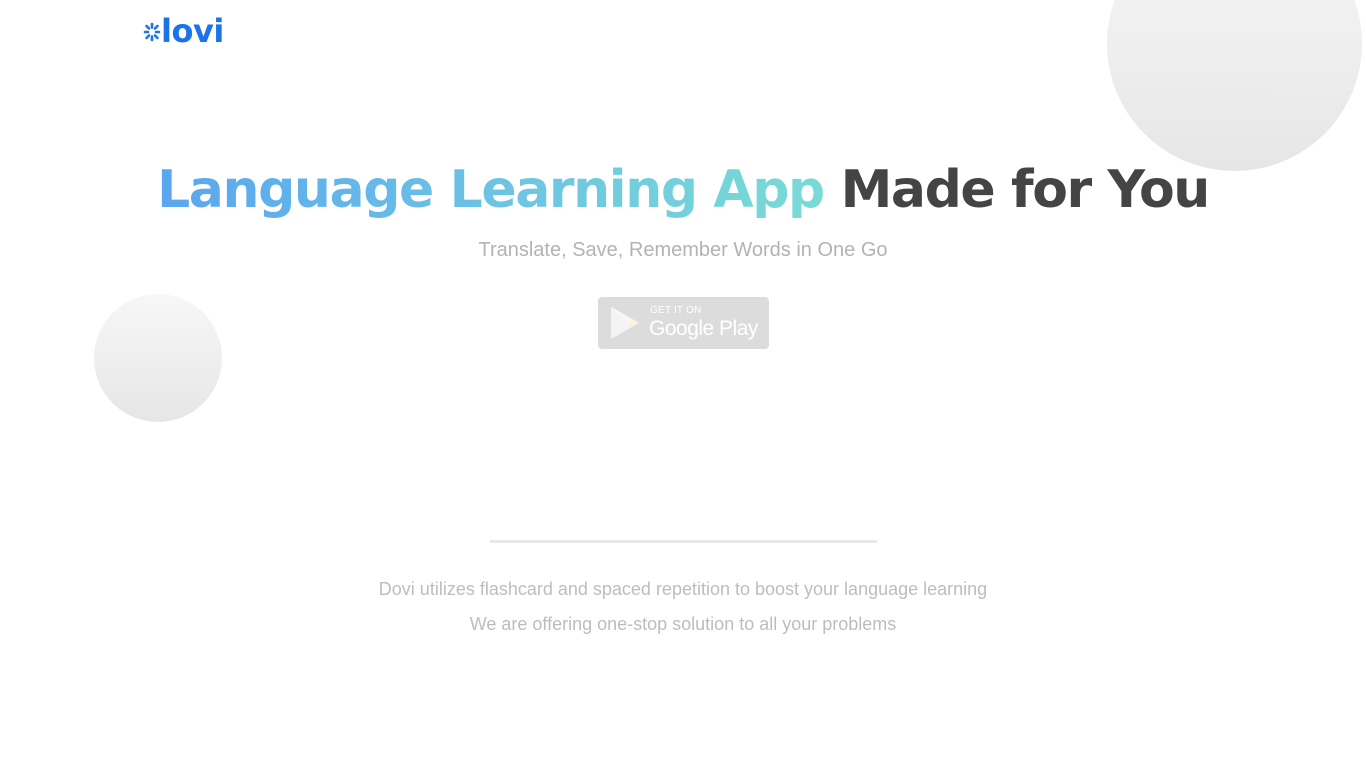 Image resolution: width=1366 pixels, height=768 pixels. What do you see at coordinates (703, 328) in the screenshot?
I see `play-badge-big-text: Google Play` at bounding box center [703, 328].